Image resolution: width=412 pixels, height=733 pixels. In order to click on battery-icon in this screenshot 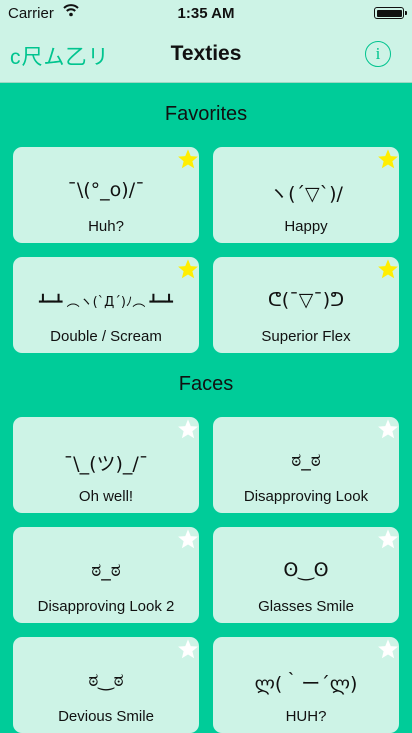, I will do `click(390, 13)`.